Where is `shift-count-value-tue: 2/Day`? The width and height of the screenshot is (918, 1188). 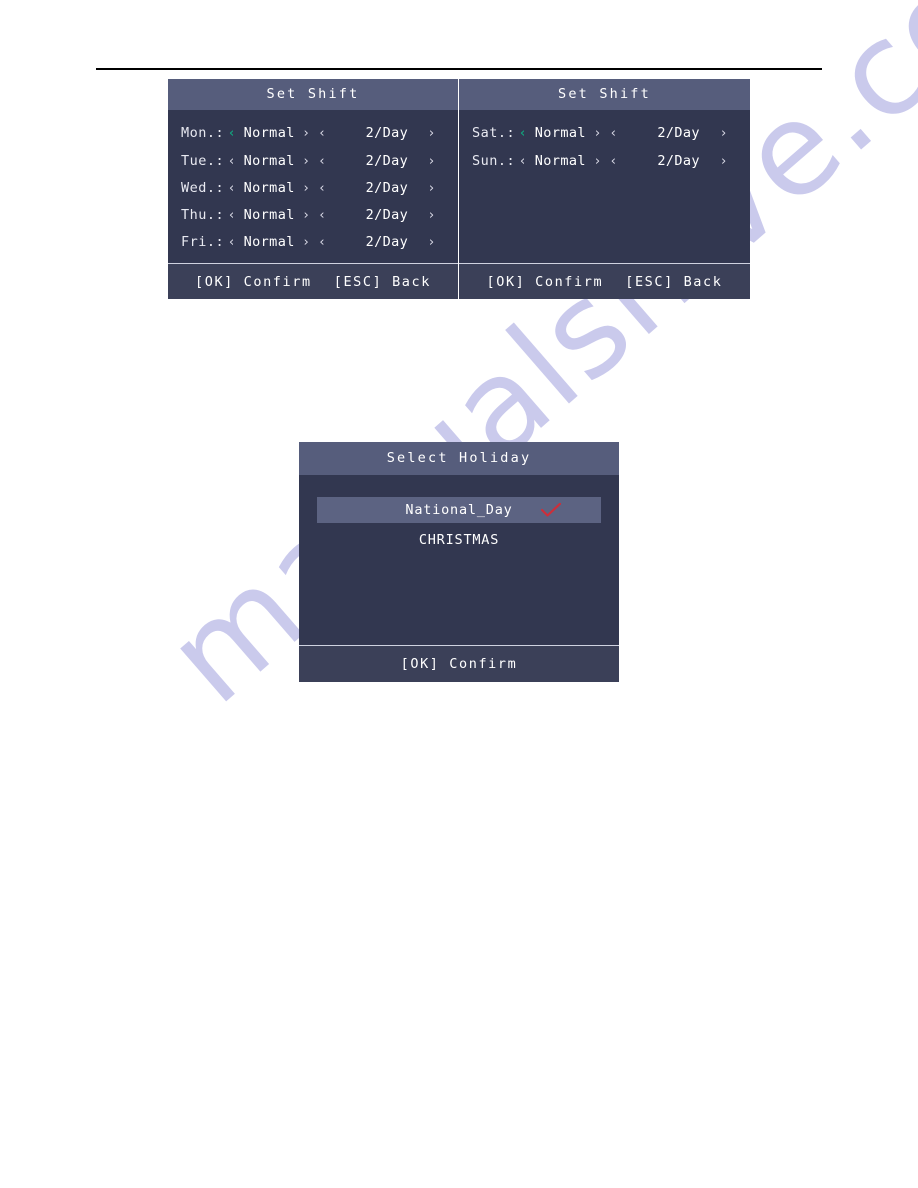 shift-count-value-tue: 2/Day is located at coordinates (387, 161).